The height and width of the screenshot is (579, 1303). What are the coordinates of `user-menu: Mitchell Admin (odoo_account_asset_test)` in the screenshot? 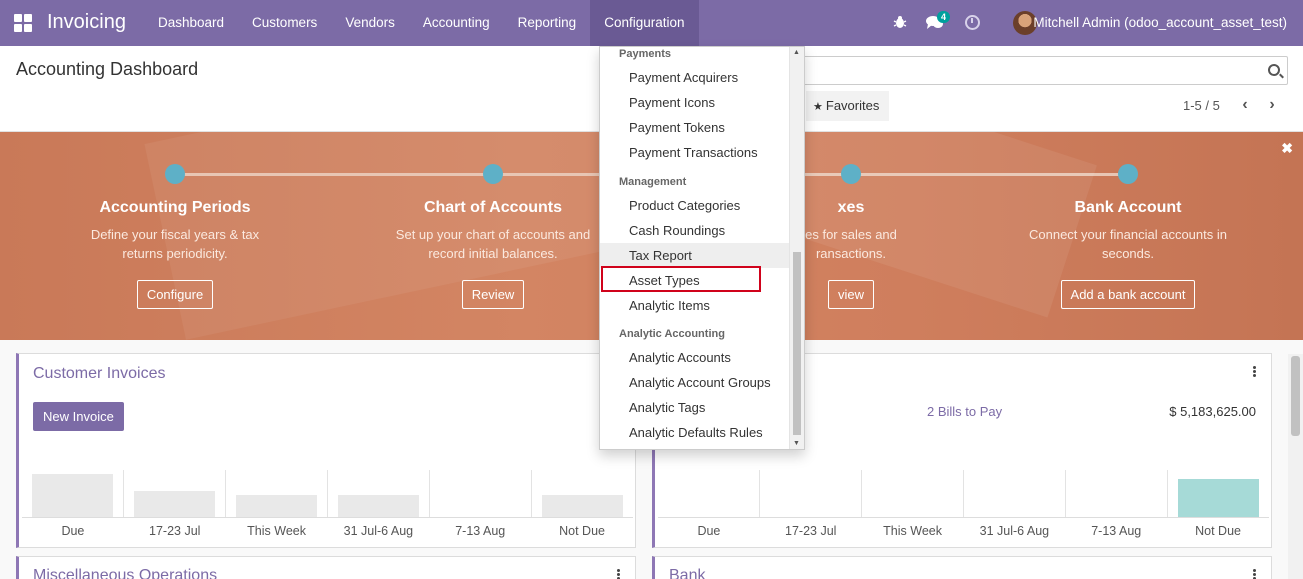 It's located at (1160, 22).